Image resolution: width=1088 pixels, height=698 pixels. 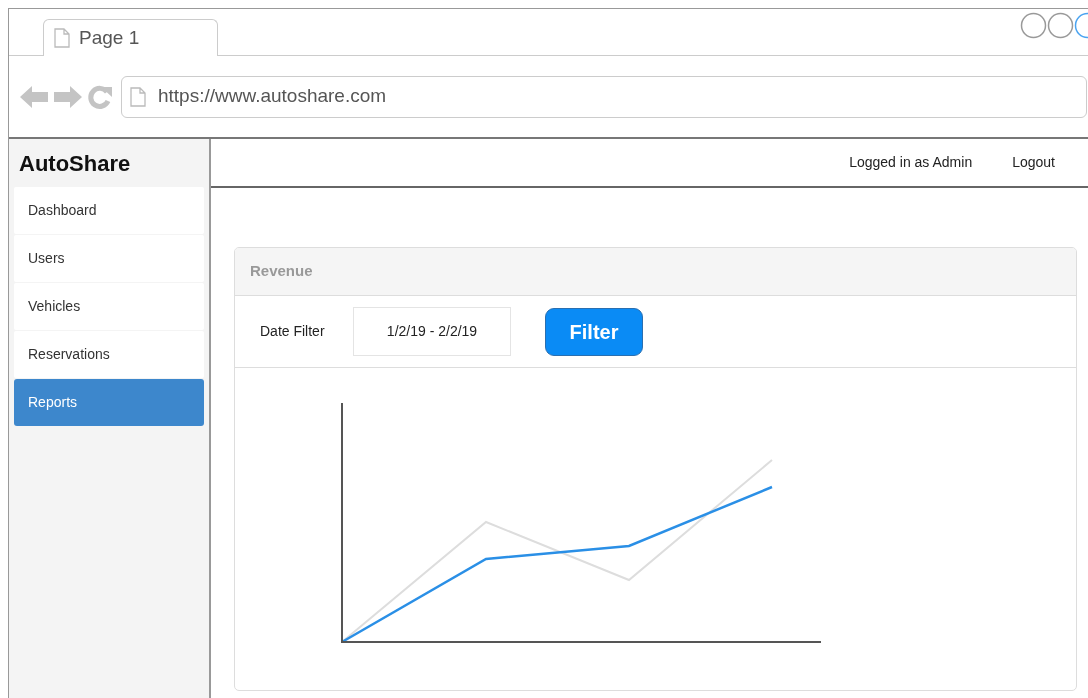 What do you see at coordinates (34, 96) in the screenshot?
I see `back-arrow-icon` at bounding box center [34, 96].